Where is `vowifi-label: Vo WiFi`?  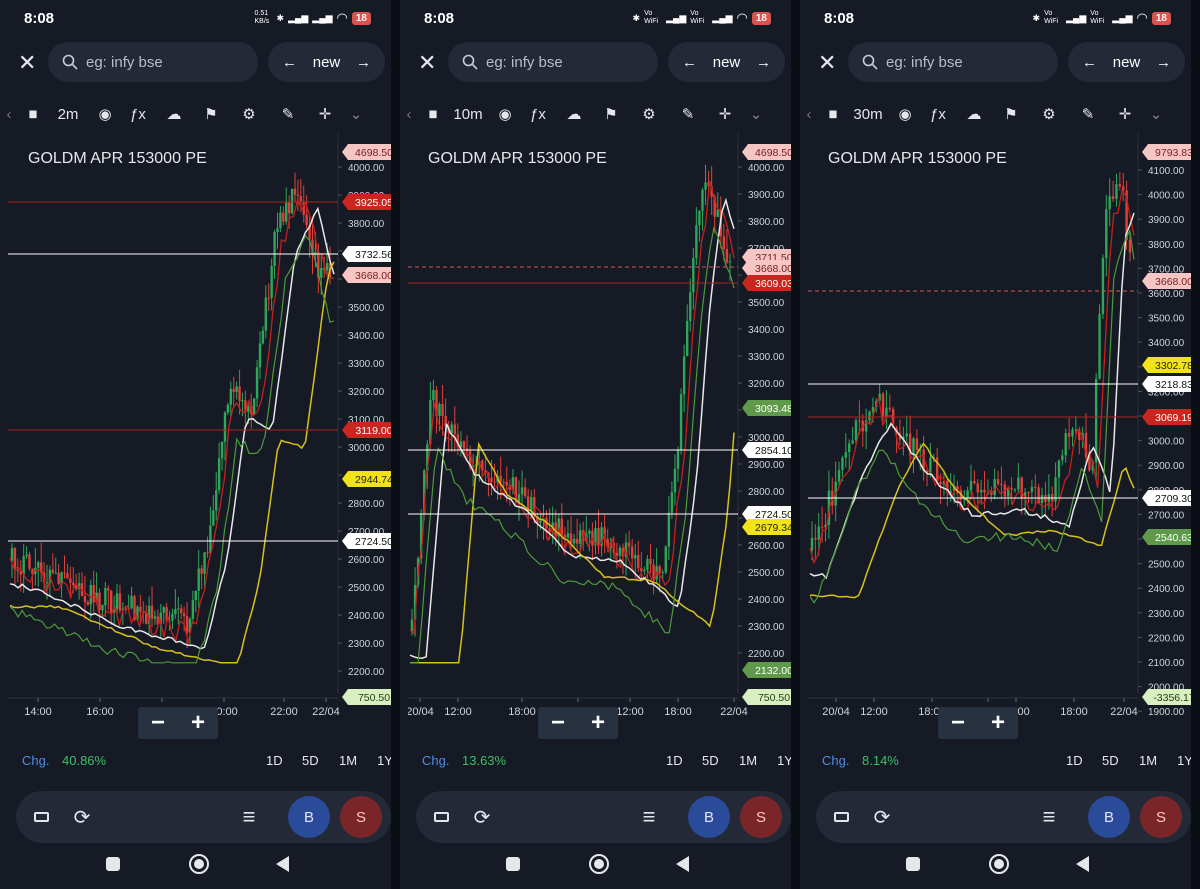
vowifi-label: Vo WiFi is located at coordinates (651, 17).